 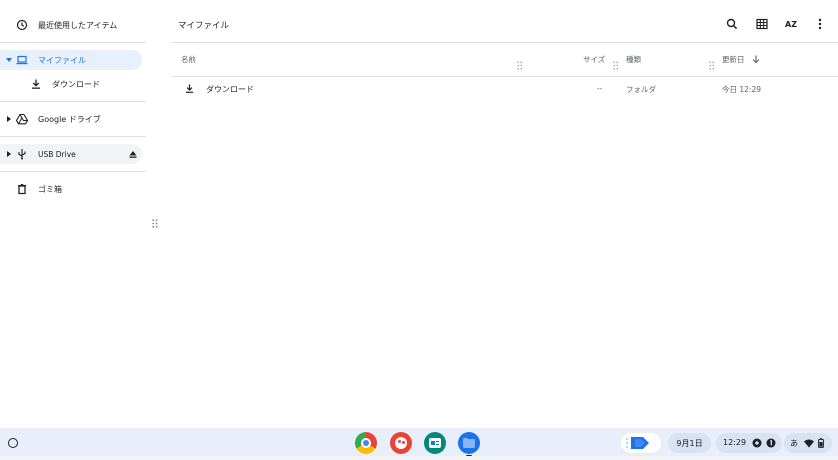 What do you see at coordinates (757, 443) in the screenshot?
I see `notification-icon` at bounding box center [757, 443].